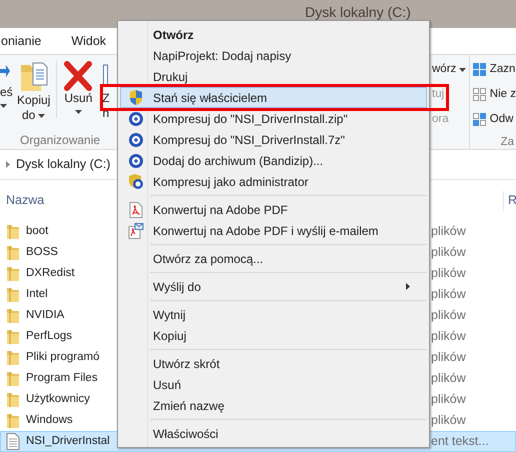 The height and width of the screenshot is (452, 516). I want to click on file-name: Użytkownicy, so click(58, 399).